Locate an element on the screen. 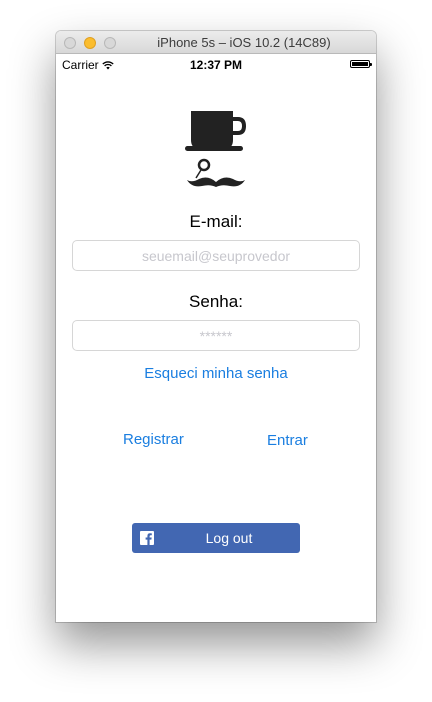 The width and height of the screenshot is (432, 702). forgot-password-link: Esqueci minha senha is located at coordinates (216, 373).